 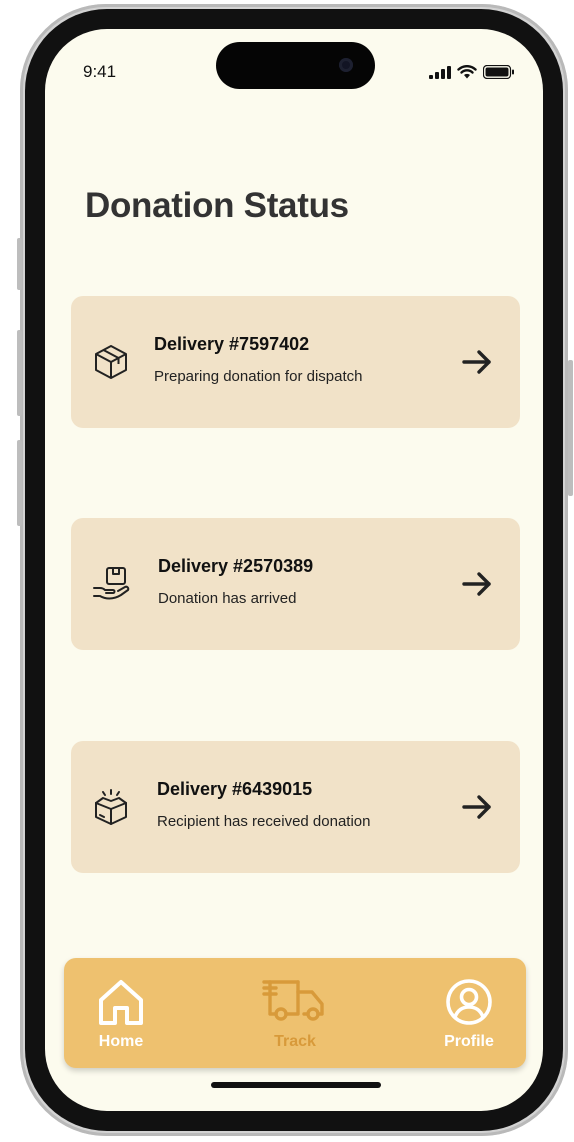 What do you see at coordinates (111, 362) in the screenshot?
I see `package-icon` at bounding box center [111, 362].